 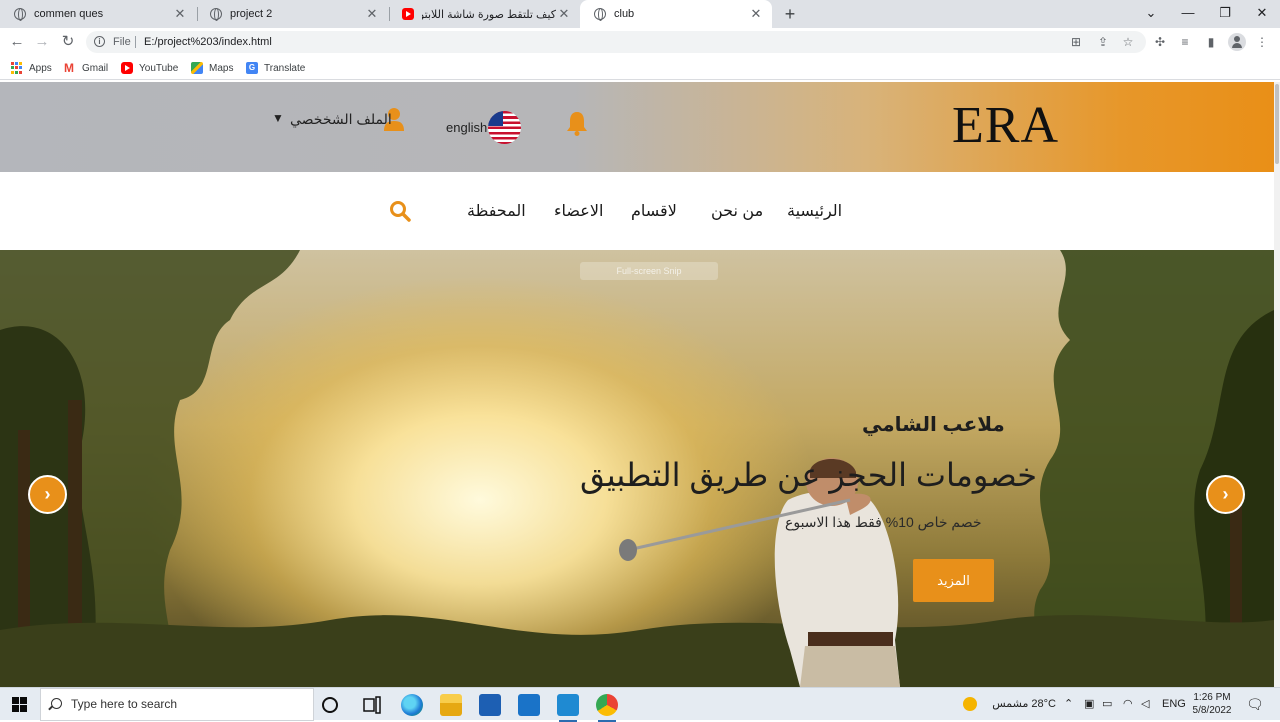 I want to click on nav-item-members: الاعضاء, so click(x=578, y=211).